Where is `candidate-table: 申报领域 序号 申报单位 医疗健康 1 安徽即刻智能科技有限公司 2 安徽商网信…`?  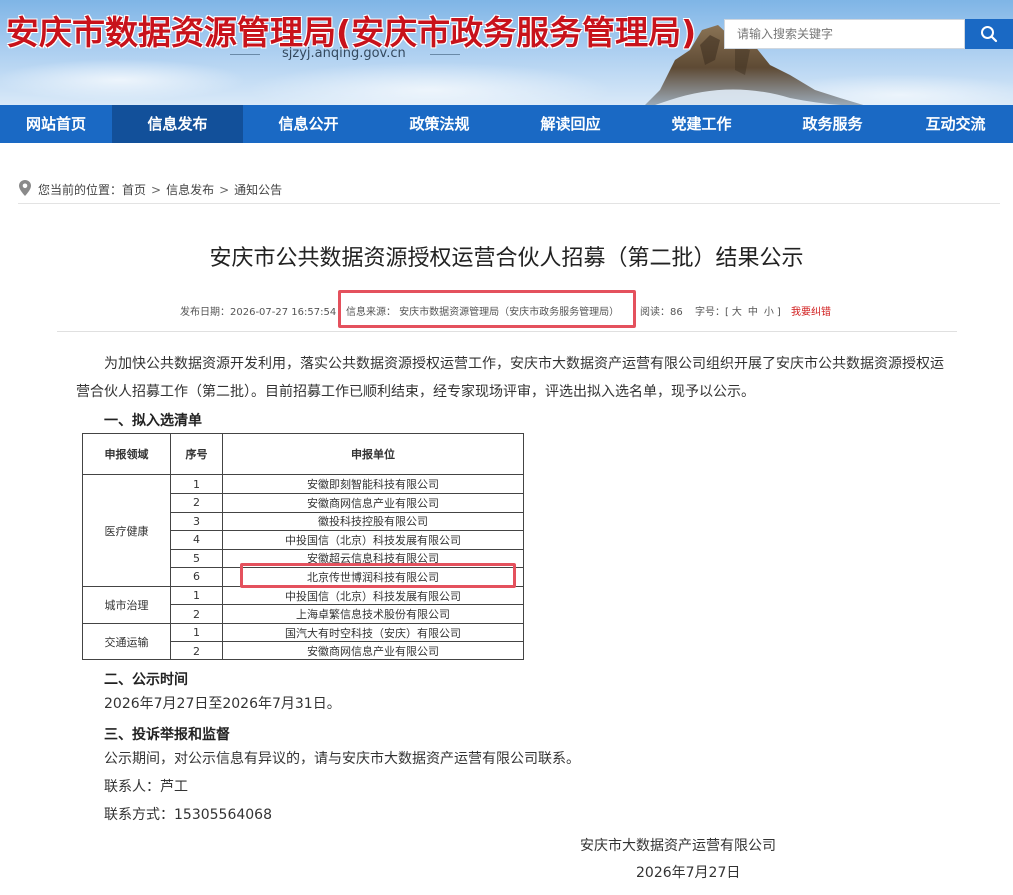 candidate-table: 申报领域 序号 申报单位 医疗健康 1 安徽即刻智能科技有限公司 2 安徽商网信… is located at coordinates (303, 546).